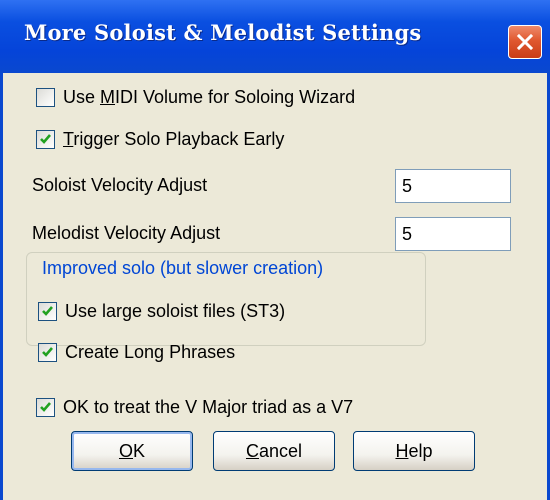 The height and width of the screenshot is (500, 550). I want to click on large-files-label: Use large soloist files (ST3), so click(175, 311).